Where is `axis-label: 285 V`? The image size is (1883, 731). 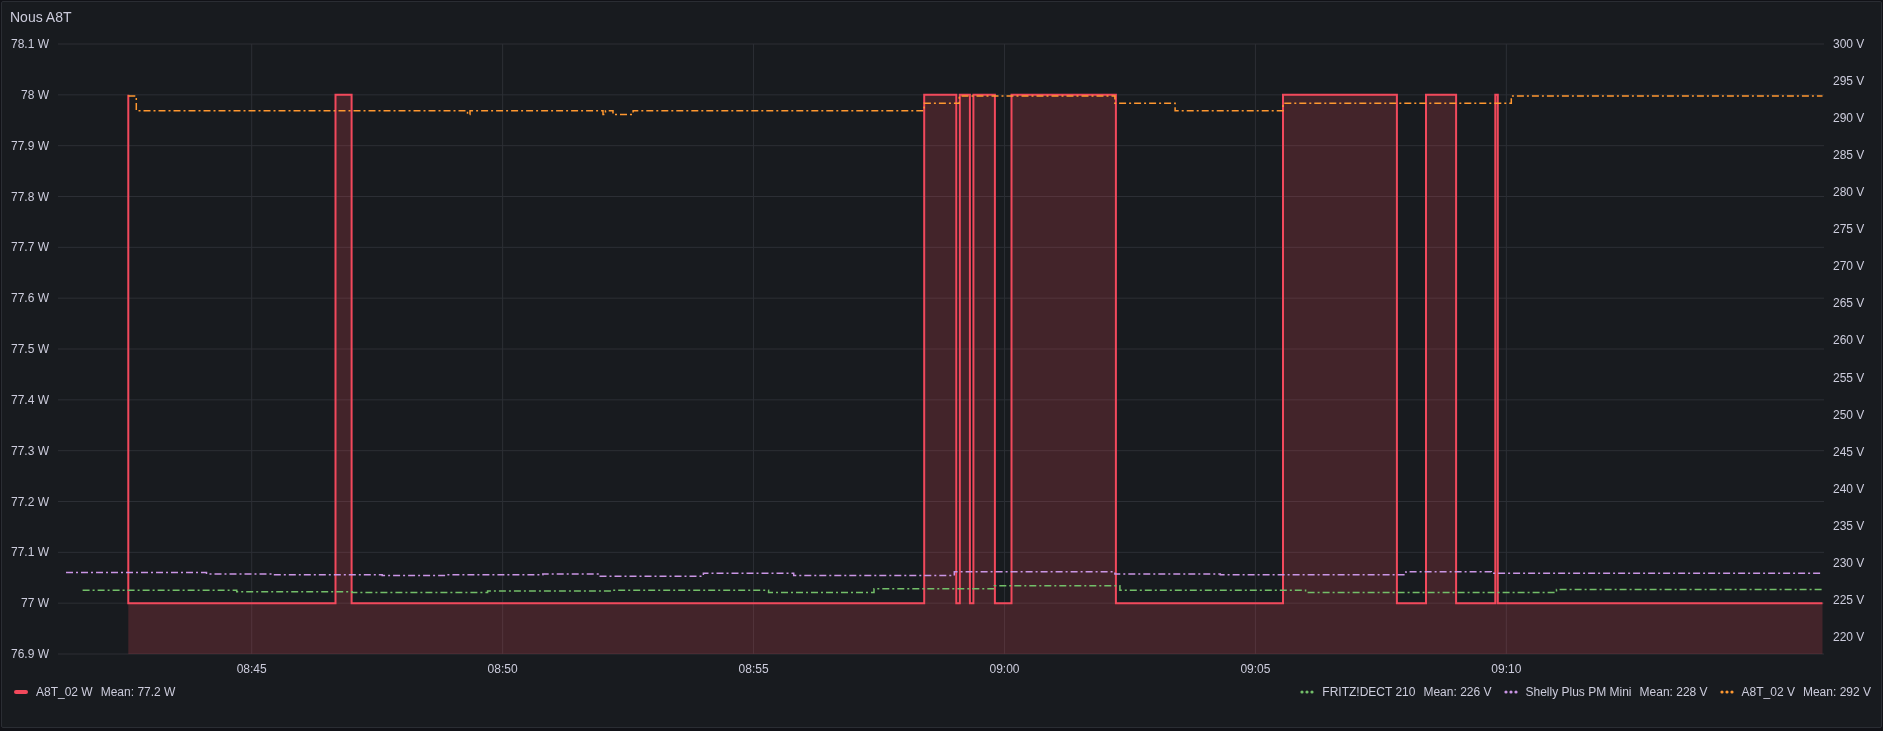 axis-label: 285 V is located at coordinates (1849, 155).